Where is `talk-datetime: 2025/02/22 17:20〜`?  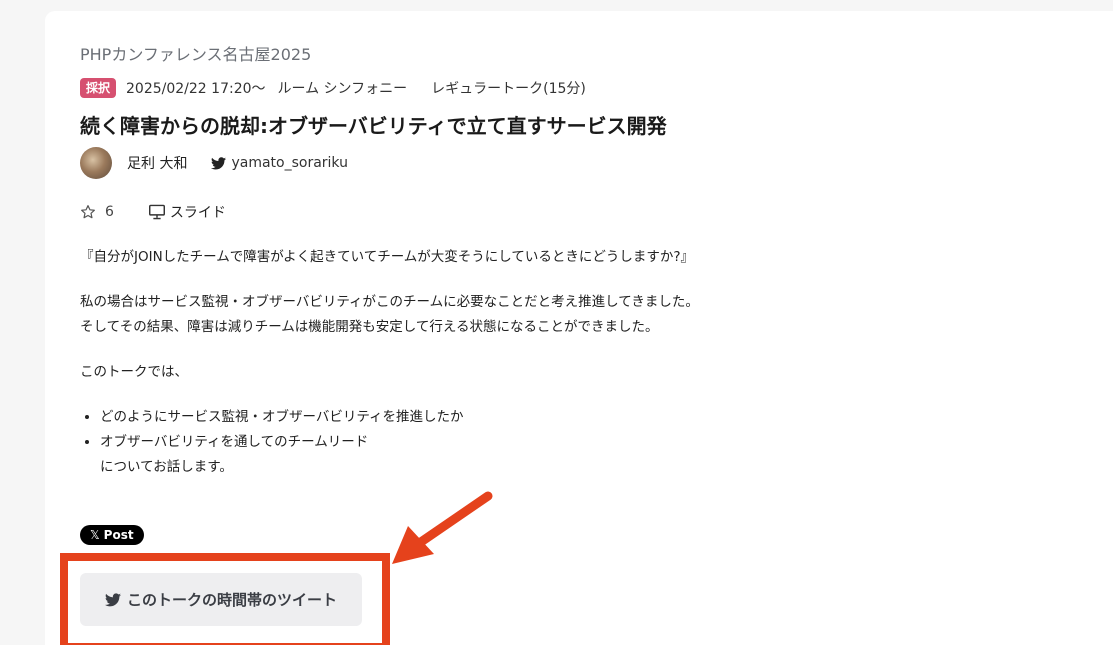
talk-datetime: 2025/02/22 17:20〜 is located at coordinates (196, 89).